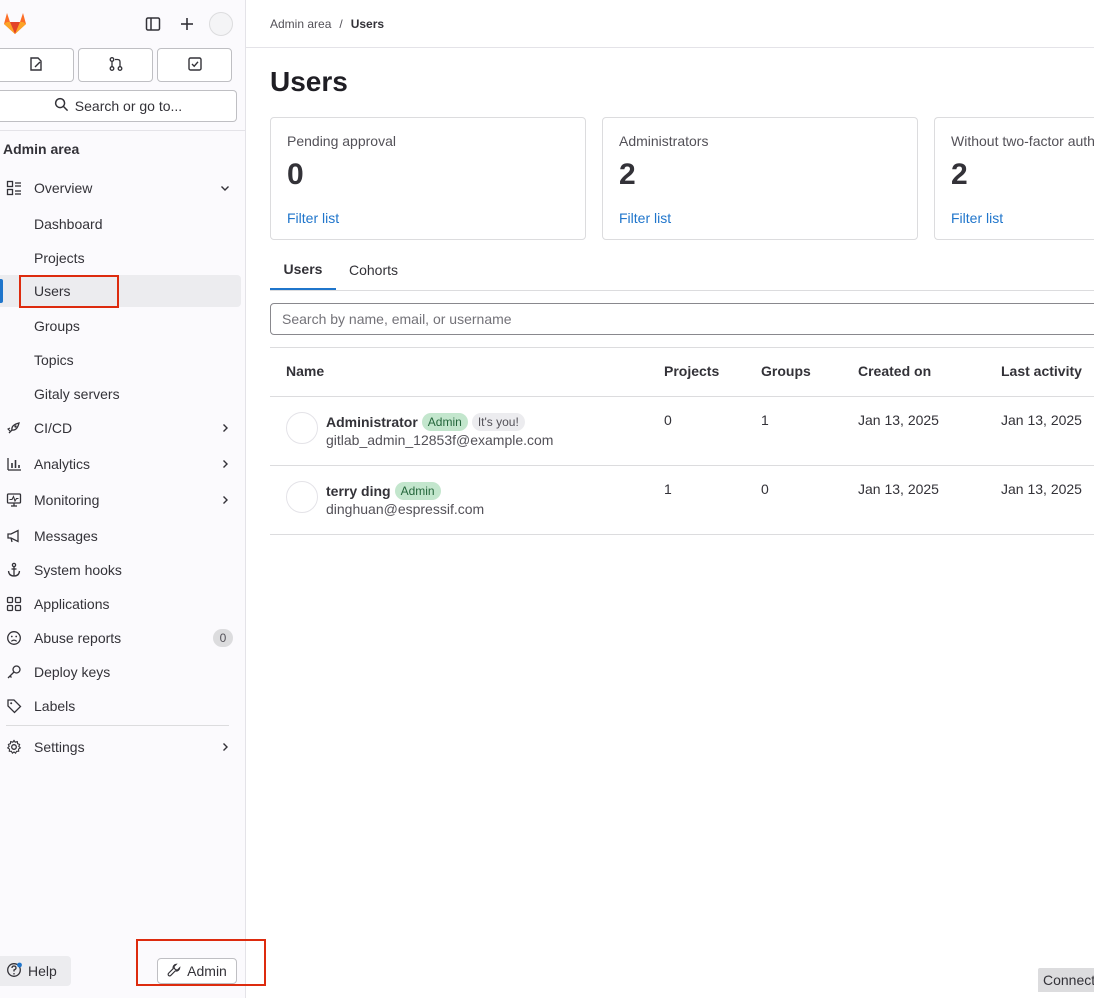 The width and height of the screenshot is (1094, 998). Describe the element at coordinates (120, 428) in the screenshot. I see `sidebar-item-cicd: CI/CD` at that location.